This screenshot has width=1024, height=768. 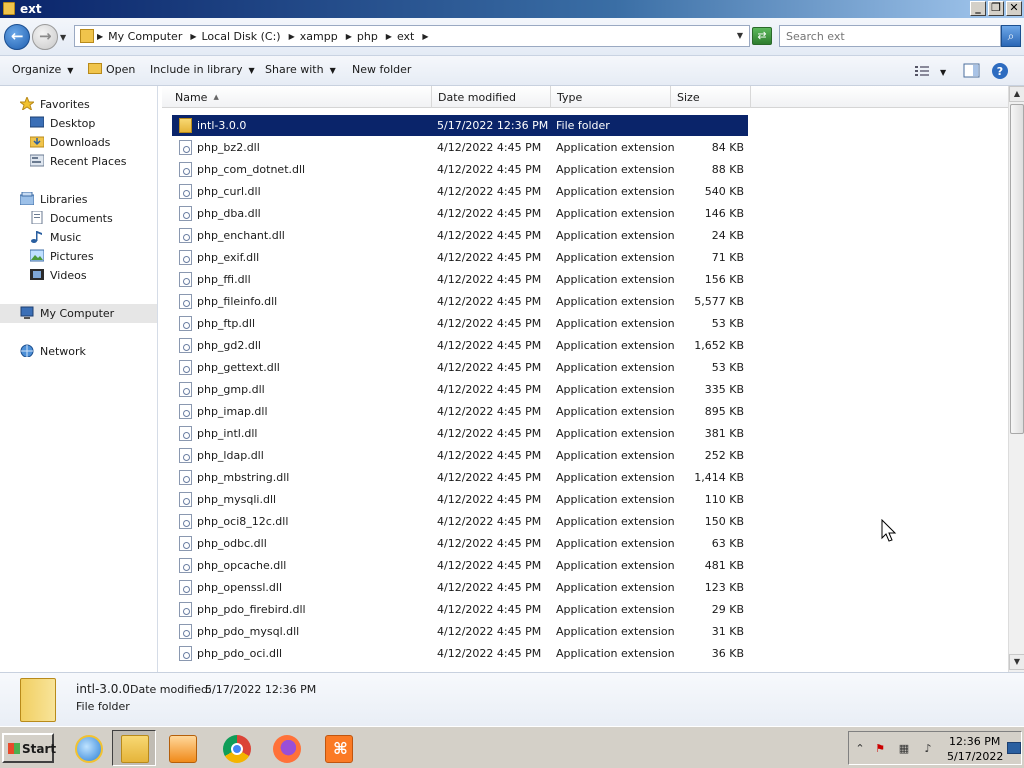 I want to click on nav-videos: Videos, so click(x=78, y=275).